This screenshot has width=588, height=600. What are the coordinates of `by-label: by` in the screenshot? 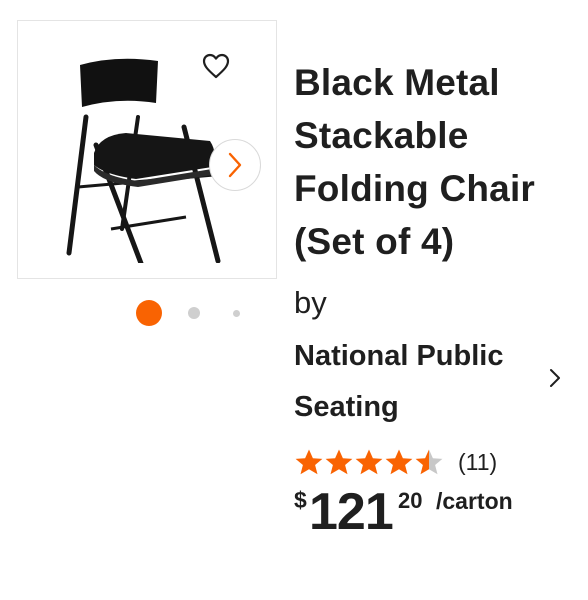 It's located at (310, 302).